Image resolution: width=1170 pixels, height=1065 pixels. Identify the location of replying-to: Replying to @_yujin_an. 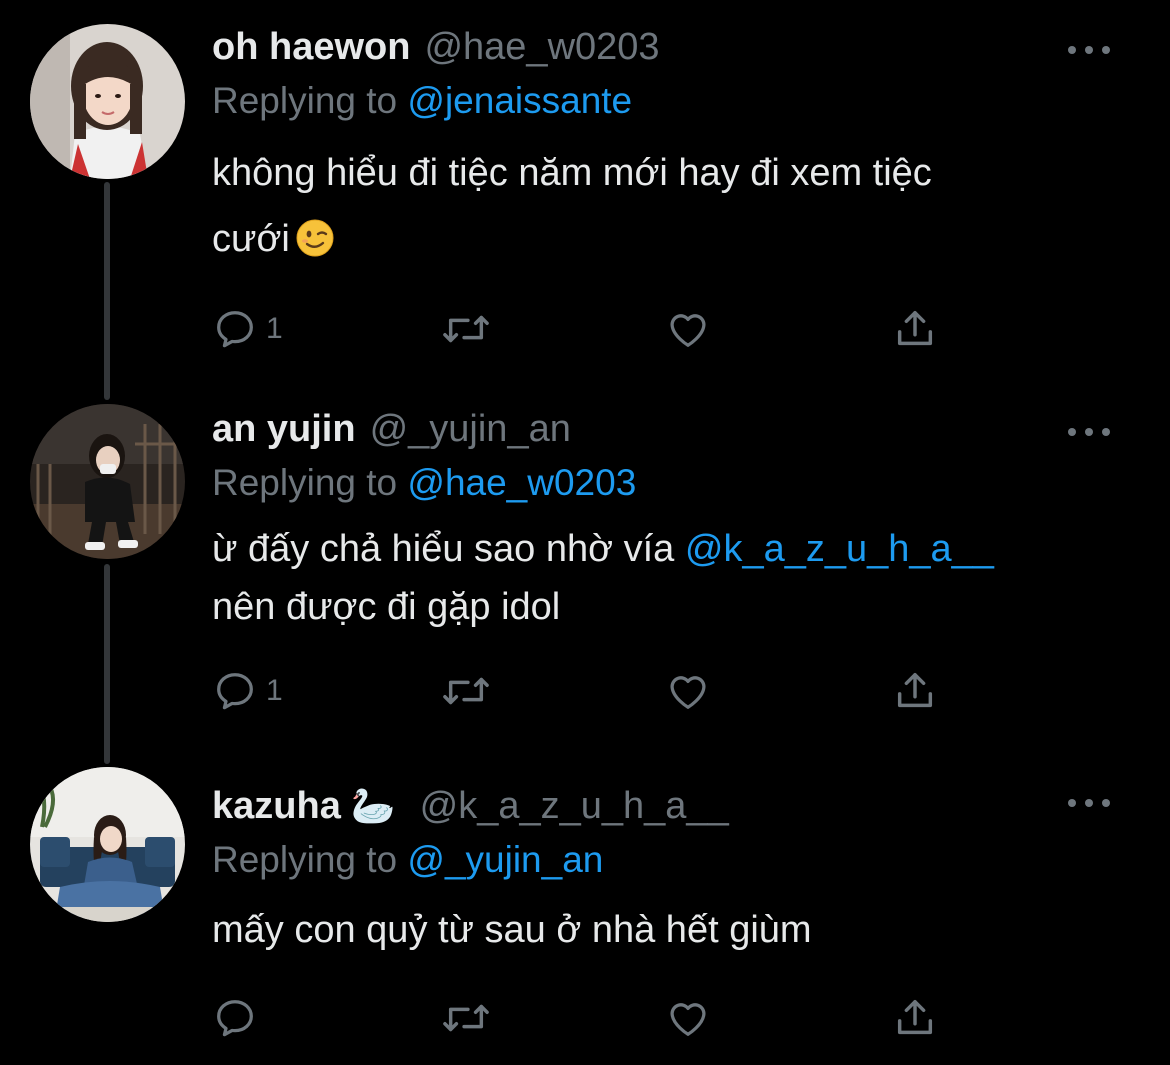
(407, 860).